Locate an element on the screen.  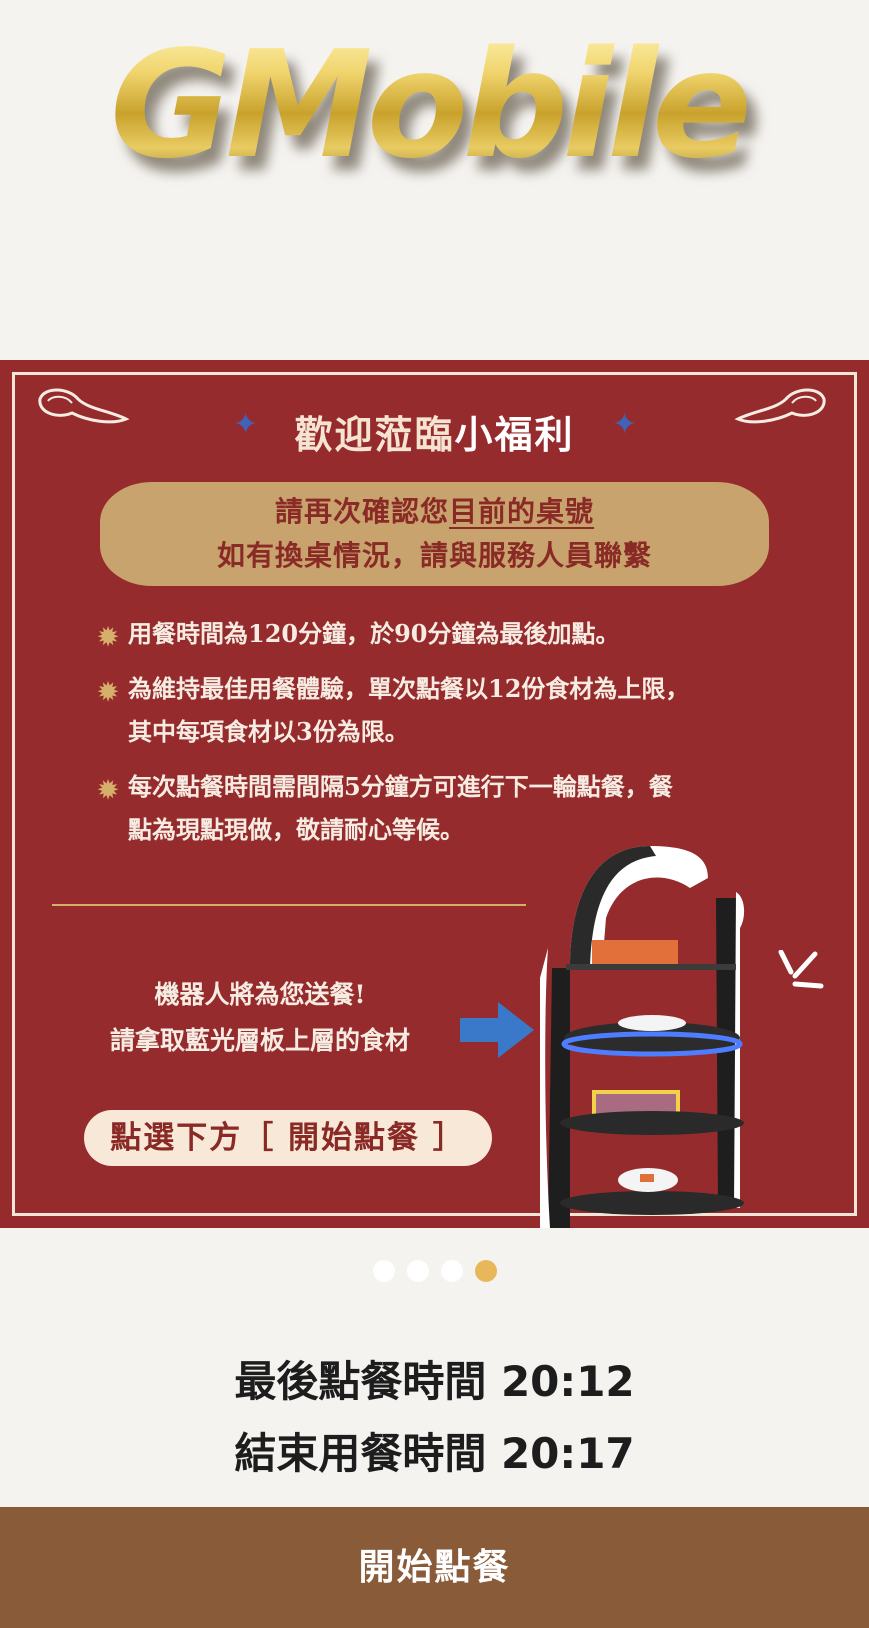
confirm-line1-prefix: 請再次確認您 is located at coordinates (361, 511).